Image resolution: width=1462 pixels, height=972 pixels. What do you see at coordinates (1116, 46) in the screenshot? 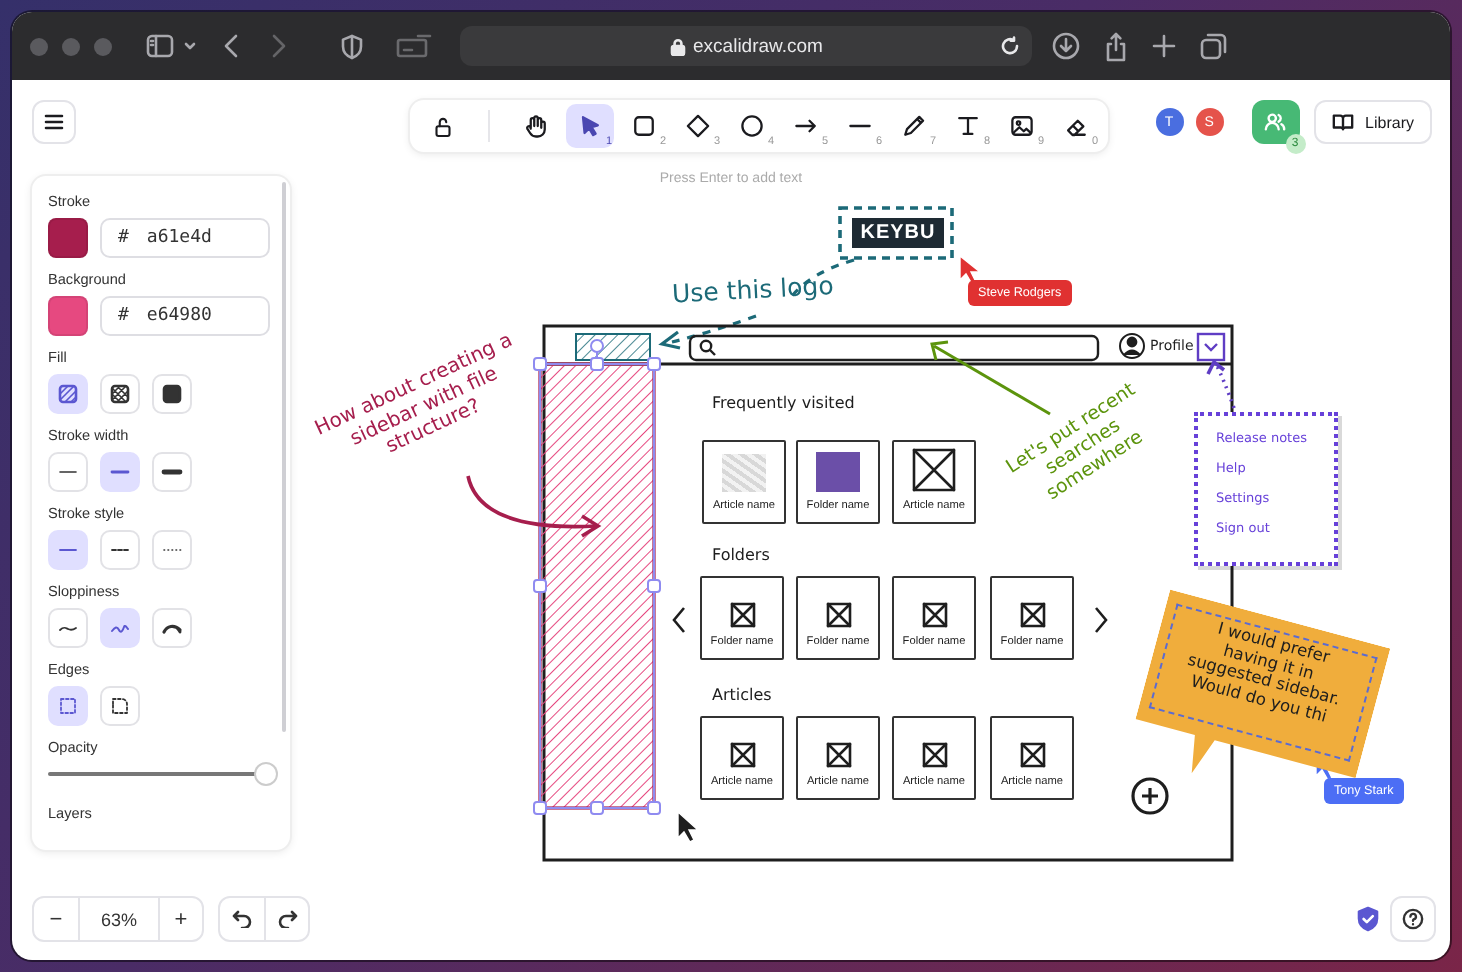
I see `share-icon` at bounding box center [1116, 46].